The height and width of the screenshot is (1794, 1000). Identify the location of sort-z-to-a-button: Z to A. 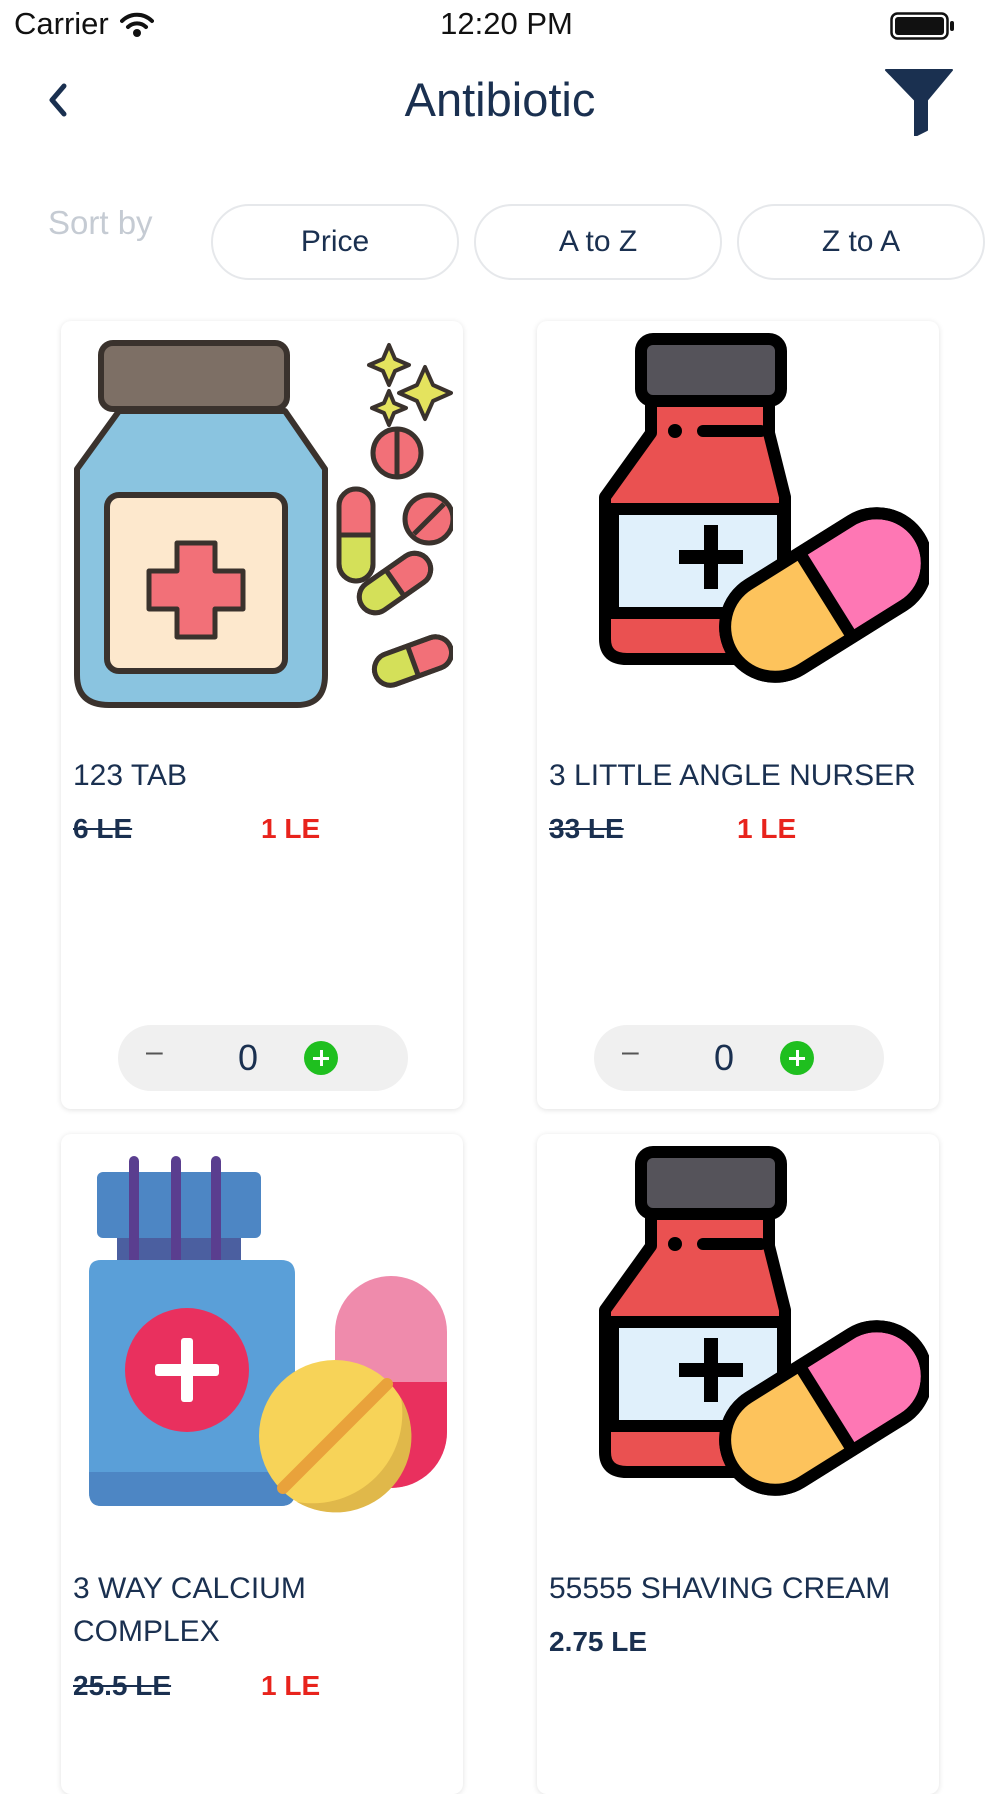
(861, 242).